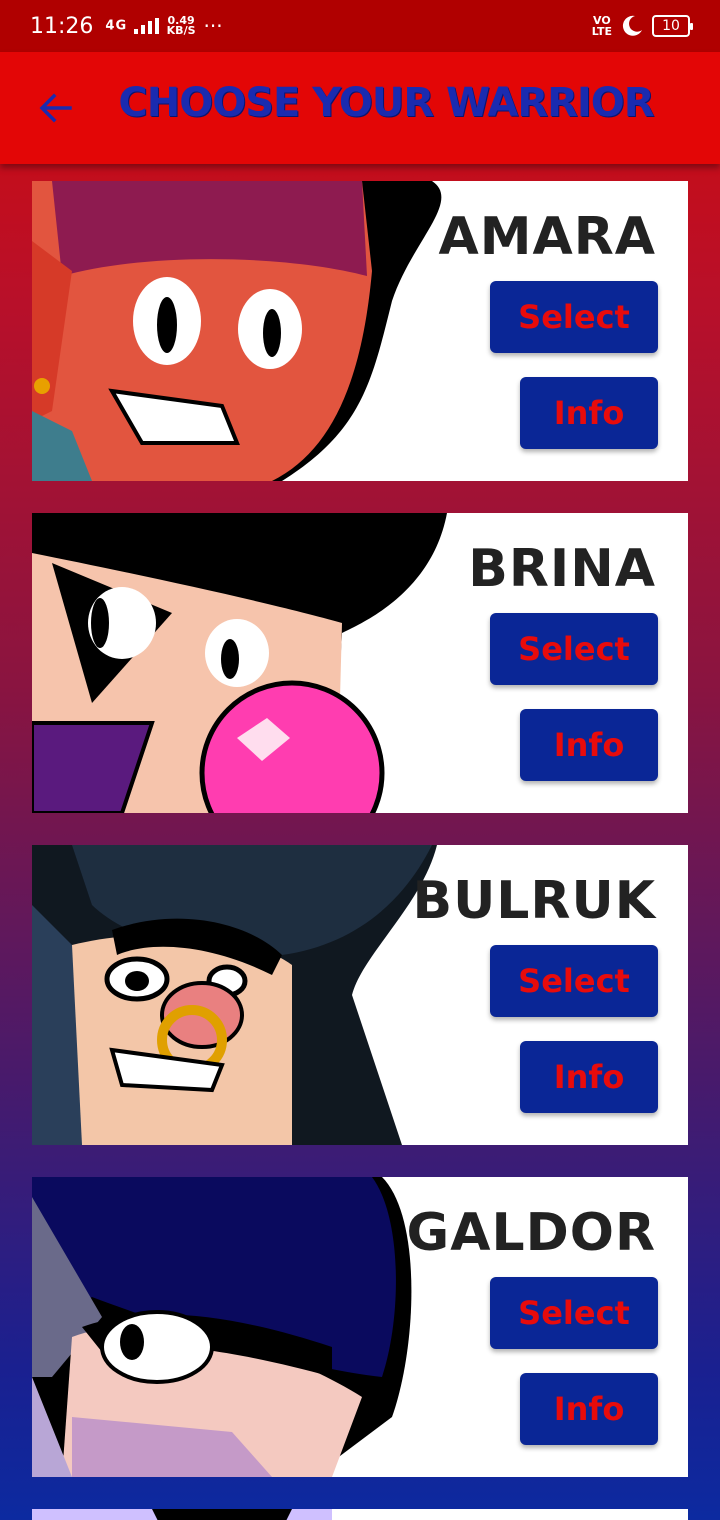  I want to click on status-right: VO LTE 10, so click(642, 26).